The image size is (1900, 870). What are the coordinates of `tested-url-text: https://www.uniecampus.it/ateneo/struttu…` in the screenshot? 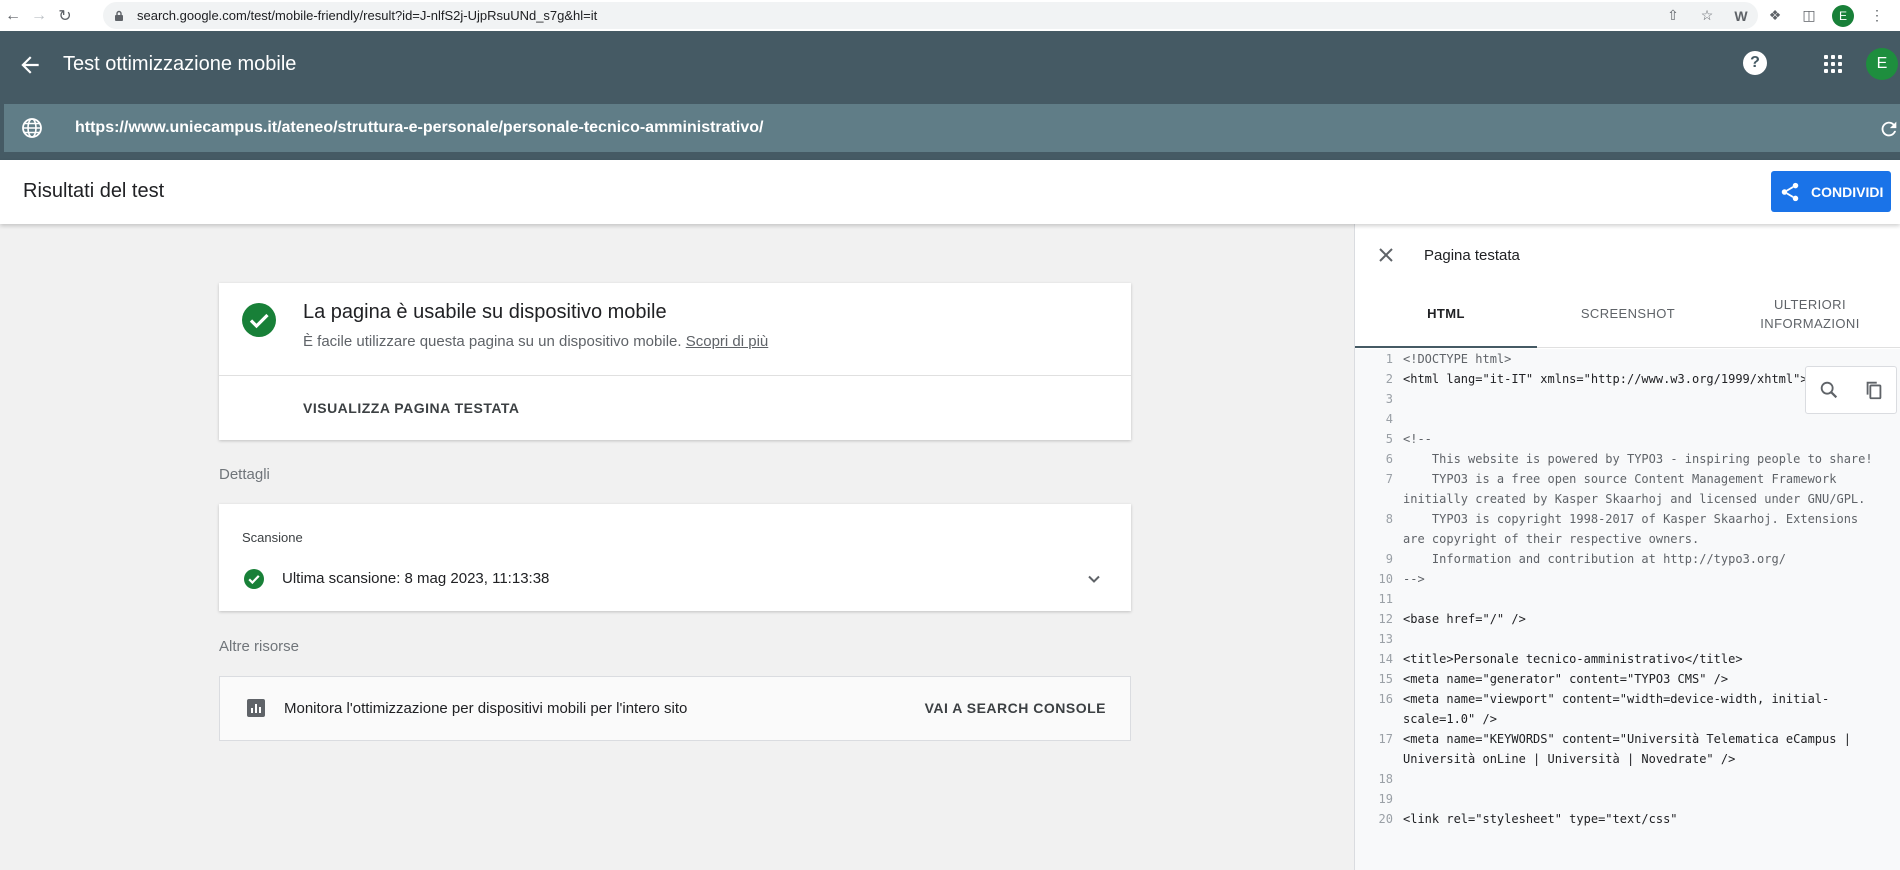 It's located at (419, 127).